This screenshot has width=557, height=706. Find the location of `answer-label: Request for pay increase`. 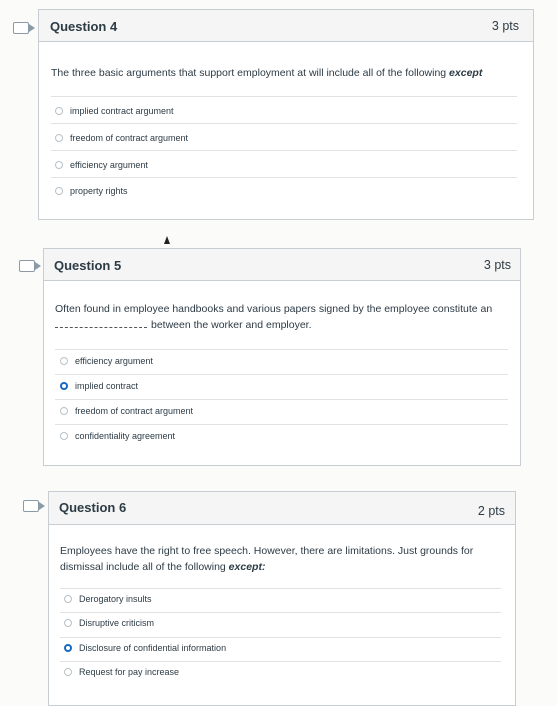

answer-label: Request for pay increase is located at coordinates (129, 672).